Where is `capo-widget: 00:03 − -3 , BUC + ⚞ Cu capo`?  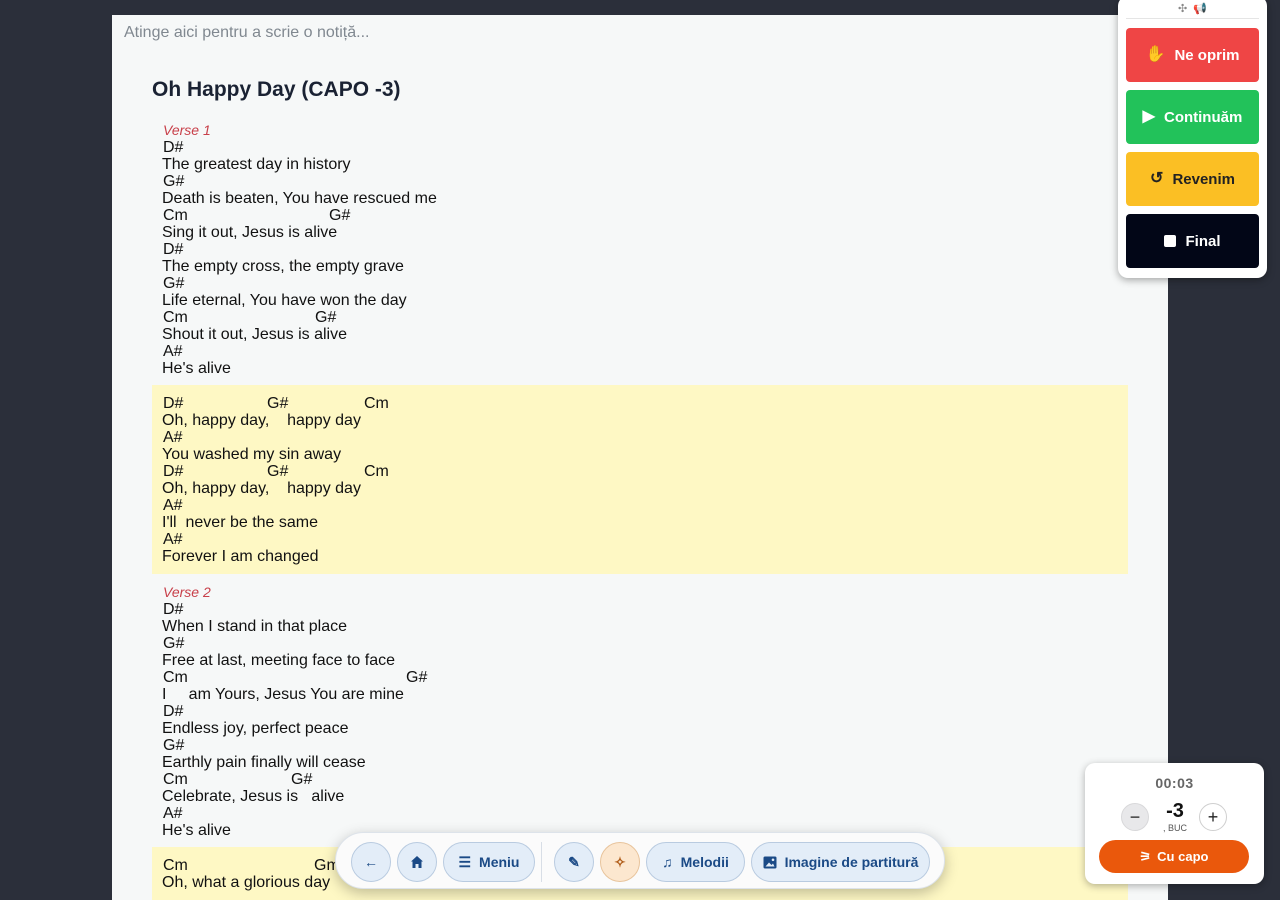
capo-widget: 00:03 − -3 , BUC + ⚞ Cu capo is located at coordinates (1174, 823).